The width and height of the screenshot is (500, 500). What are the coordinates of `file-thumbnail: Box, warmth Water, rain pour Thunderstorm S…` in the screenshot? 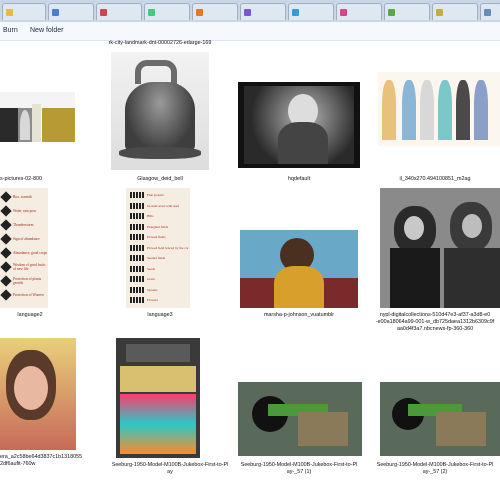 It's located at (24, 248).